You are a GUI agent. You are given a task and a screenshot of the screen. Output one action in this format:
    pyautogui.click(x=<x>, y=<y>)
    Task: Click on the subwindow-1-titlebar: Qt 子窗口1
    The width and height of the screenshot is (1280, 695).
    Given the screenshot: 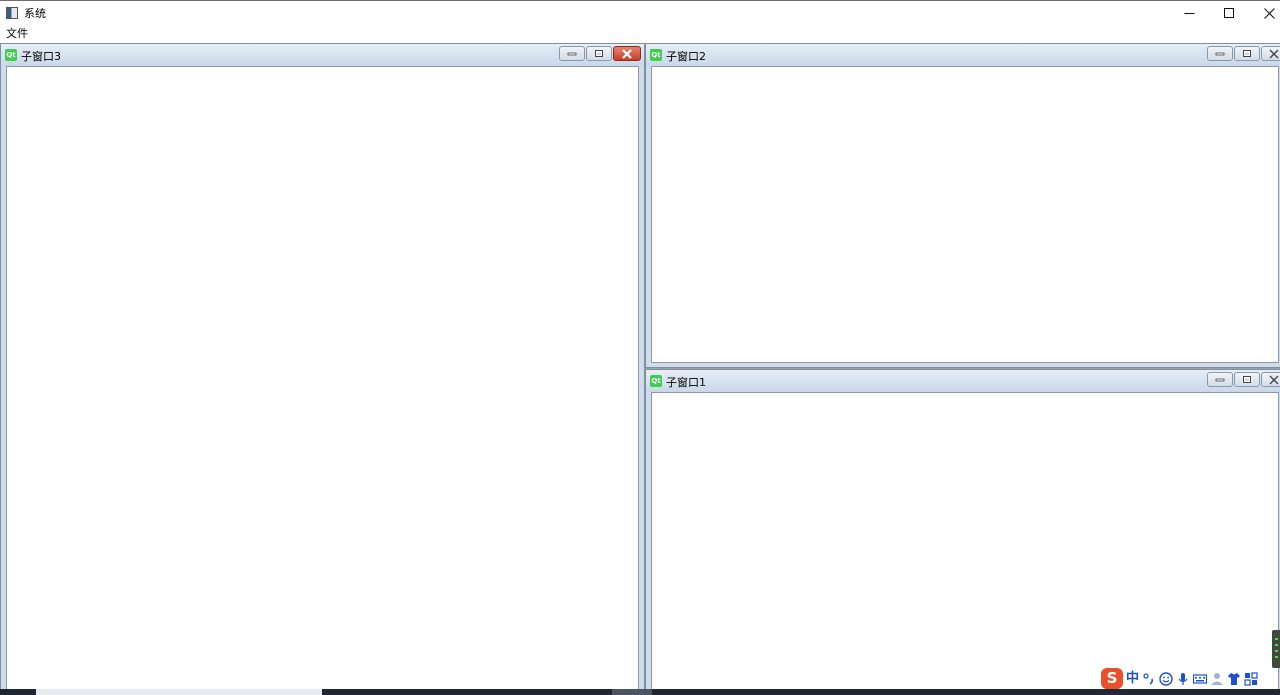 What is the action you would take?
    pyautogui.click(x=963, y=381)
    